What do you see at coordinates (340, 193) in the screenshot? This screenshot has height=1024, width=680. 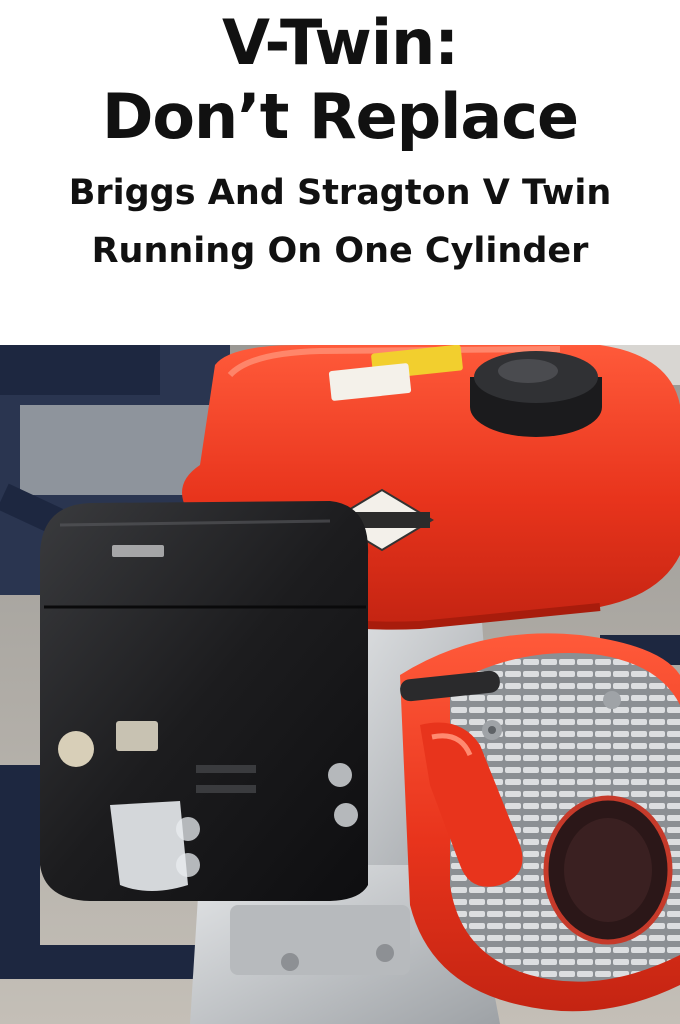 I see `subtitle-line-1: Briggs And Stragton V Twin` at bounding box center [340, 193].